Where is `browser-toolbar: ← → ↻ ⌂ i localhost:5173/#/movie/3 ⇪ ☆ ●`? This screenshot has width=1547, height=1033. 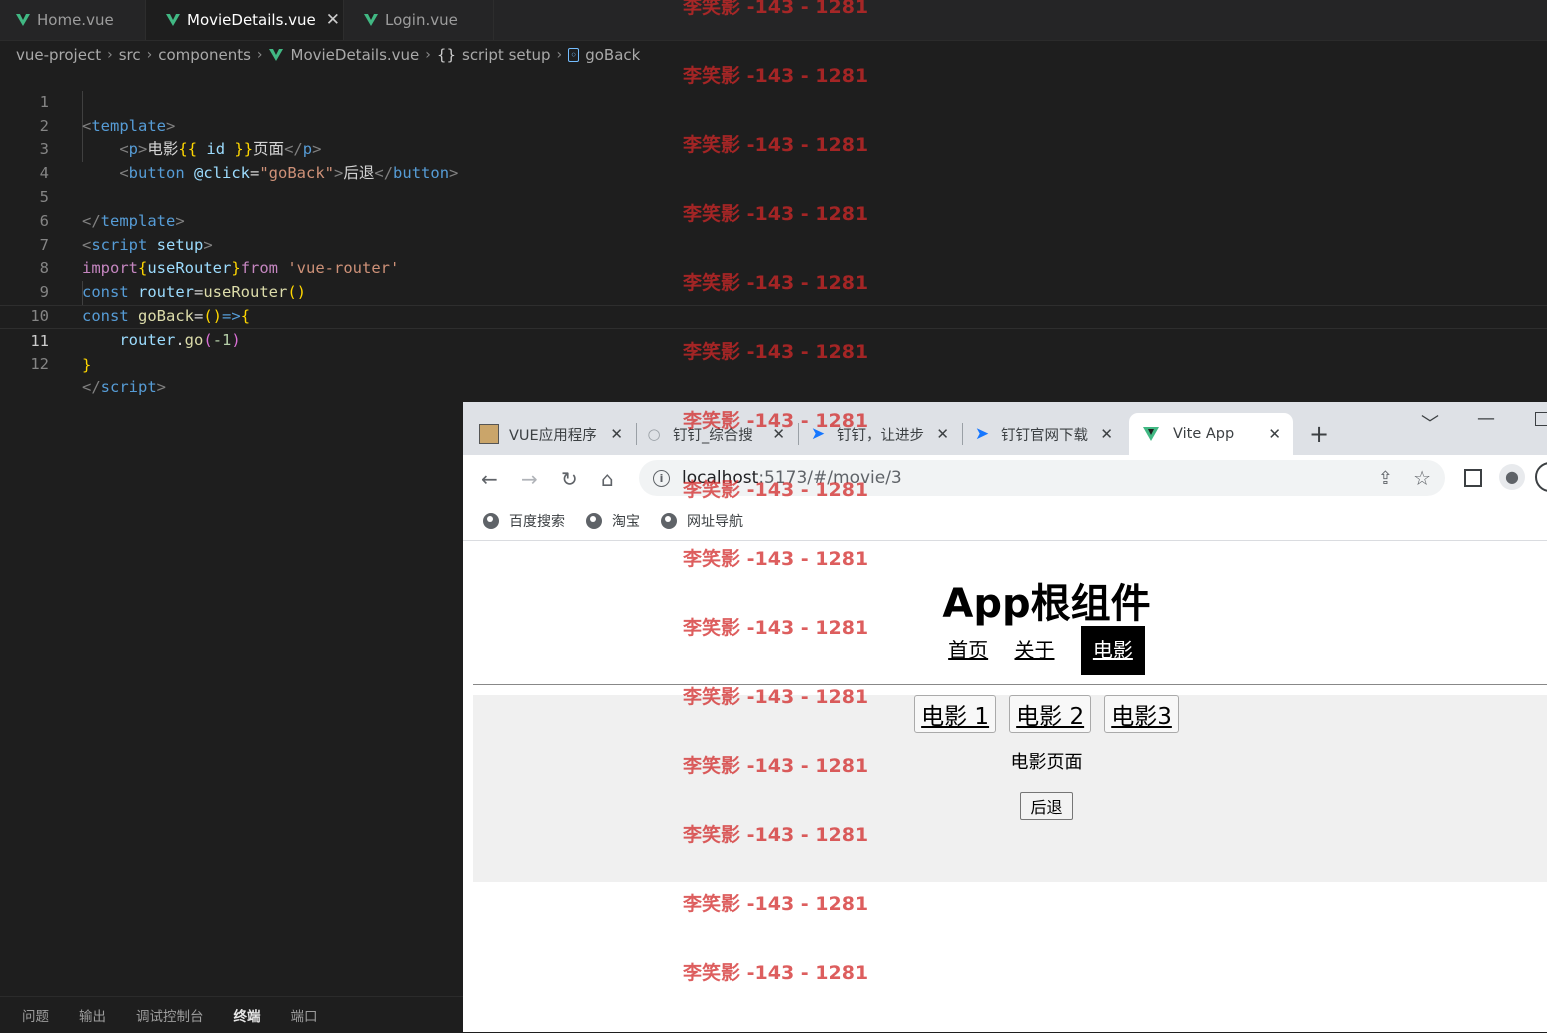 browser-toolbar: ← → ↻ ⌂ i localhost:5173/#/movie/3 ⇪ ☆ ● is located at coordinates (1005, 478).